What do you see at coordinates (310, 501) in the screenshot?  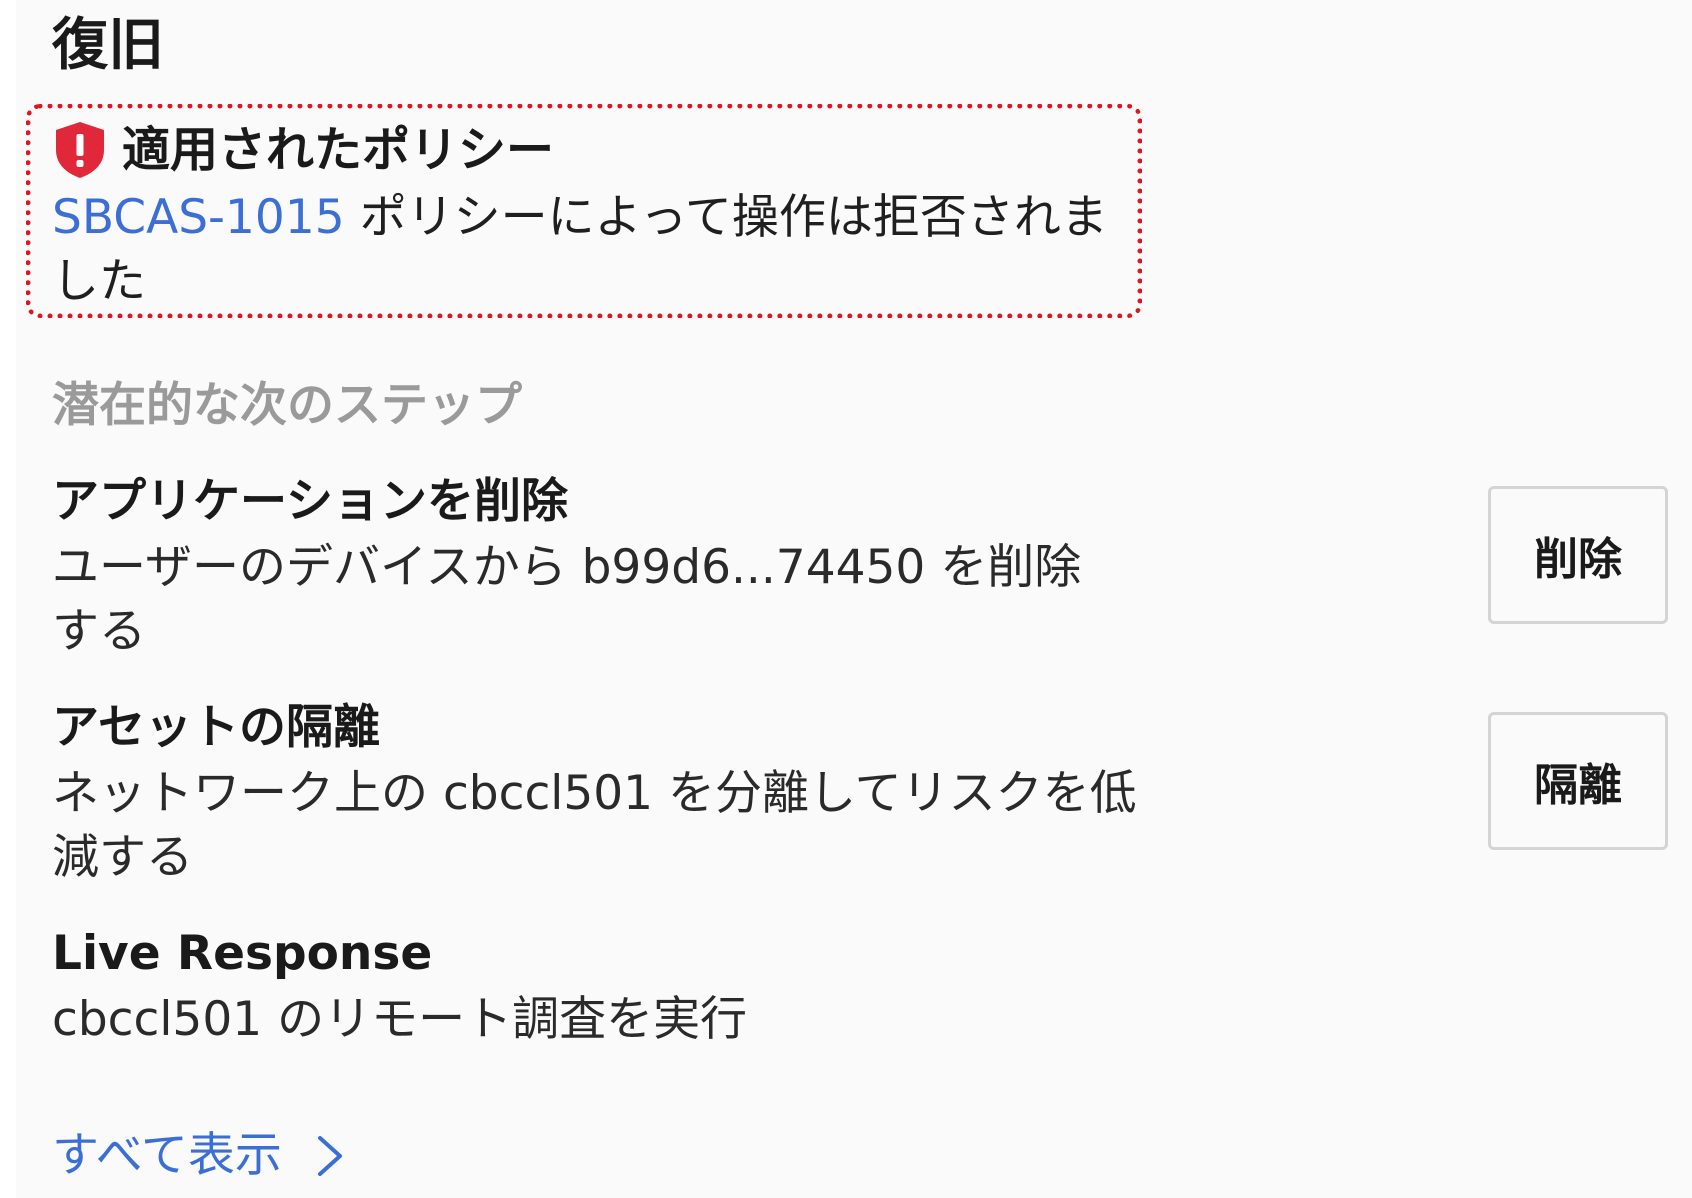 I see `step-remove-app-title: アプリケーションを削除` at bounding box center [310, 501].